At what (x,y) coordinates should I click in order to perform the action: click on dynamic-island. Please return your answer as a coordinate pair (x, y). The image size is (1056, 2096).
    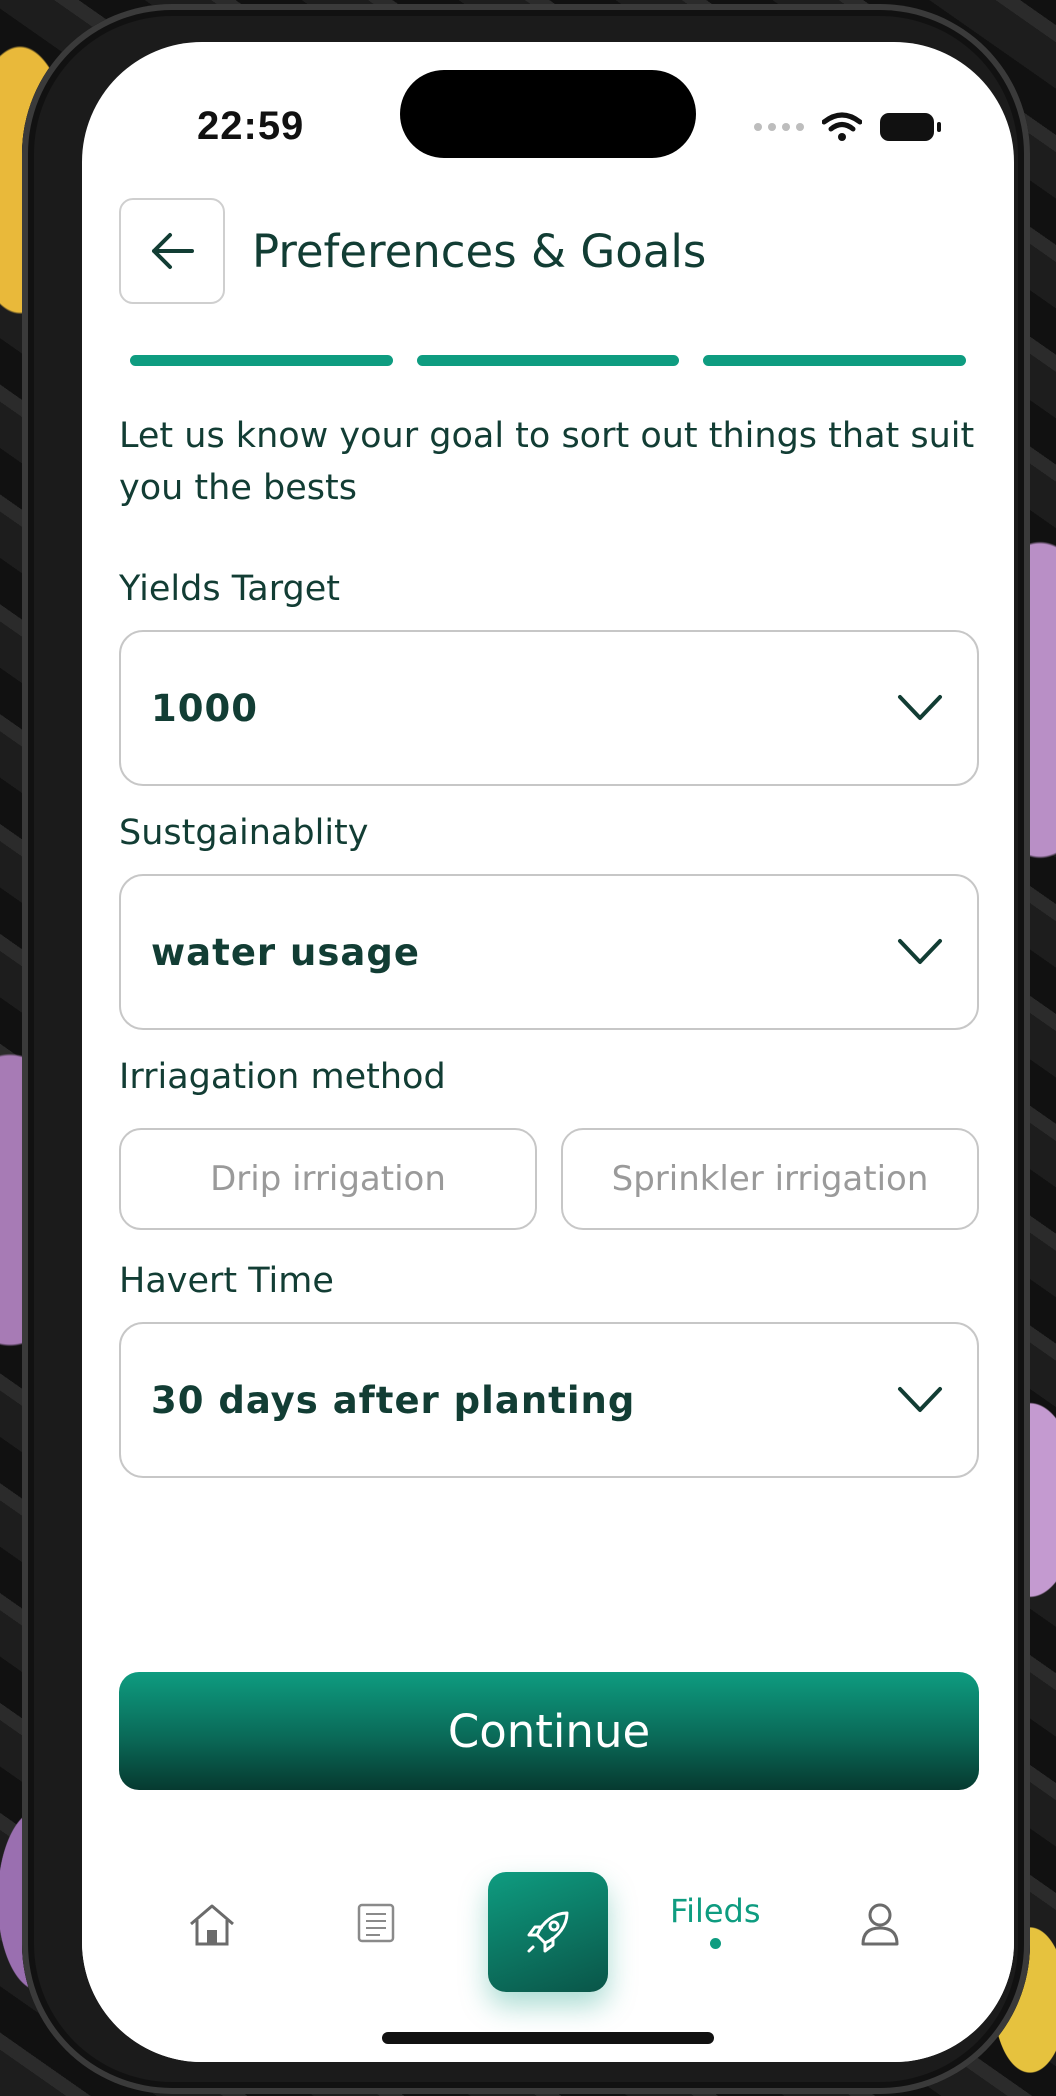
    Looking at the image, I should click on (548, 114).